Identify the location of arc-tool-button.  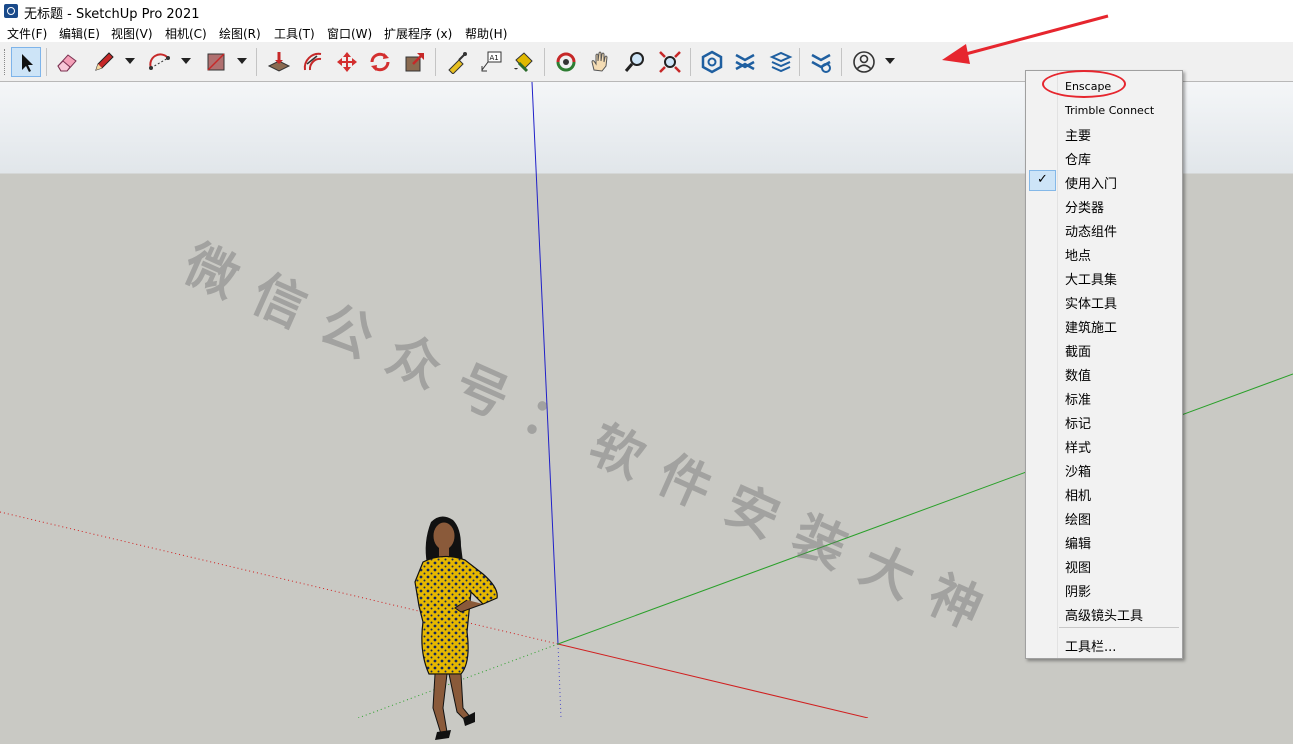
(160, 62).